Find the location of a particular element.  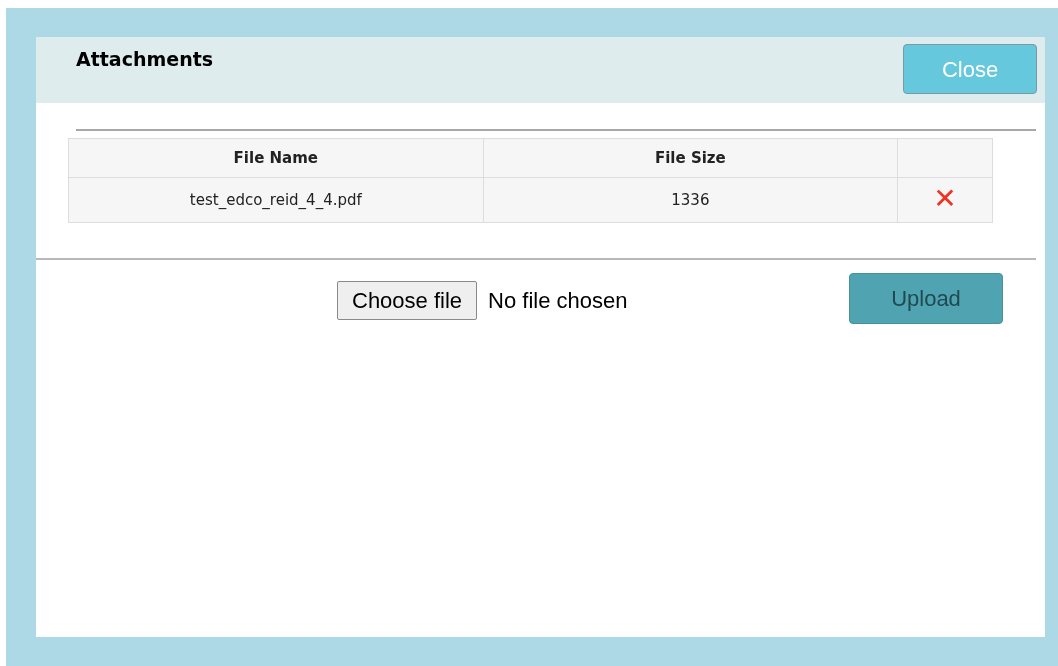

delete-icon: ✕ is located at coordinates (945, 199).